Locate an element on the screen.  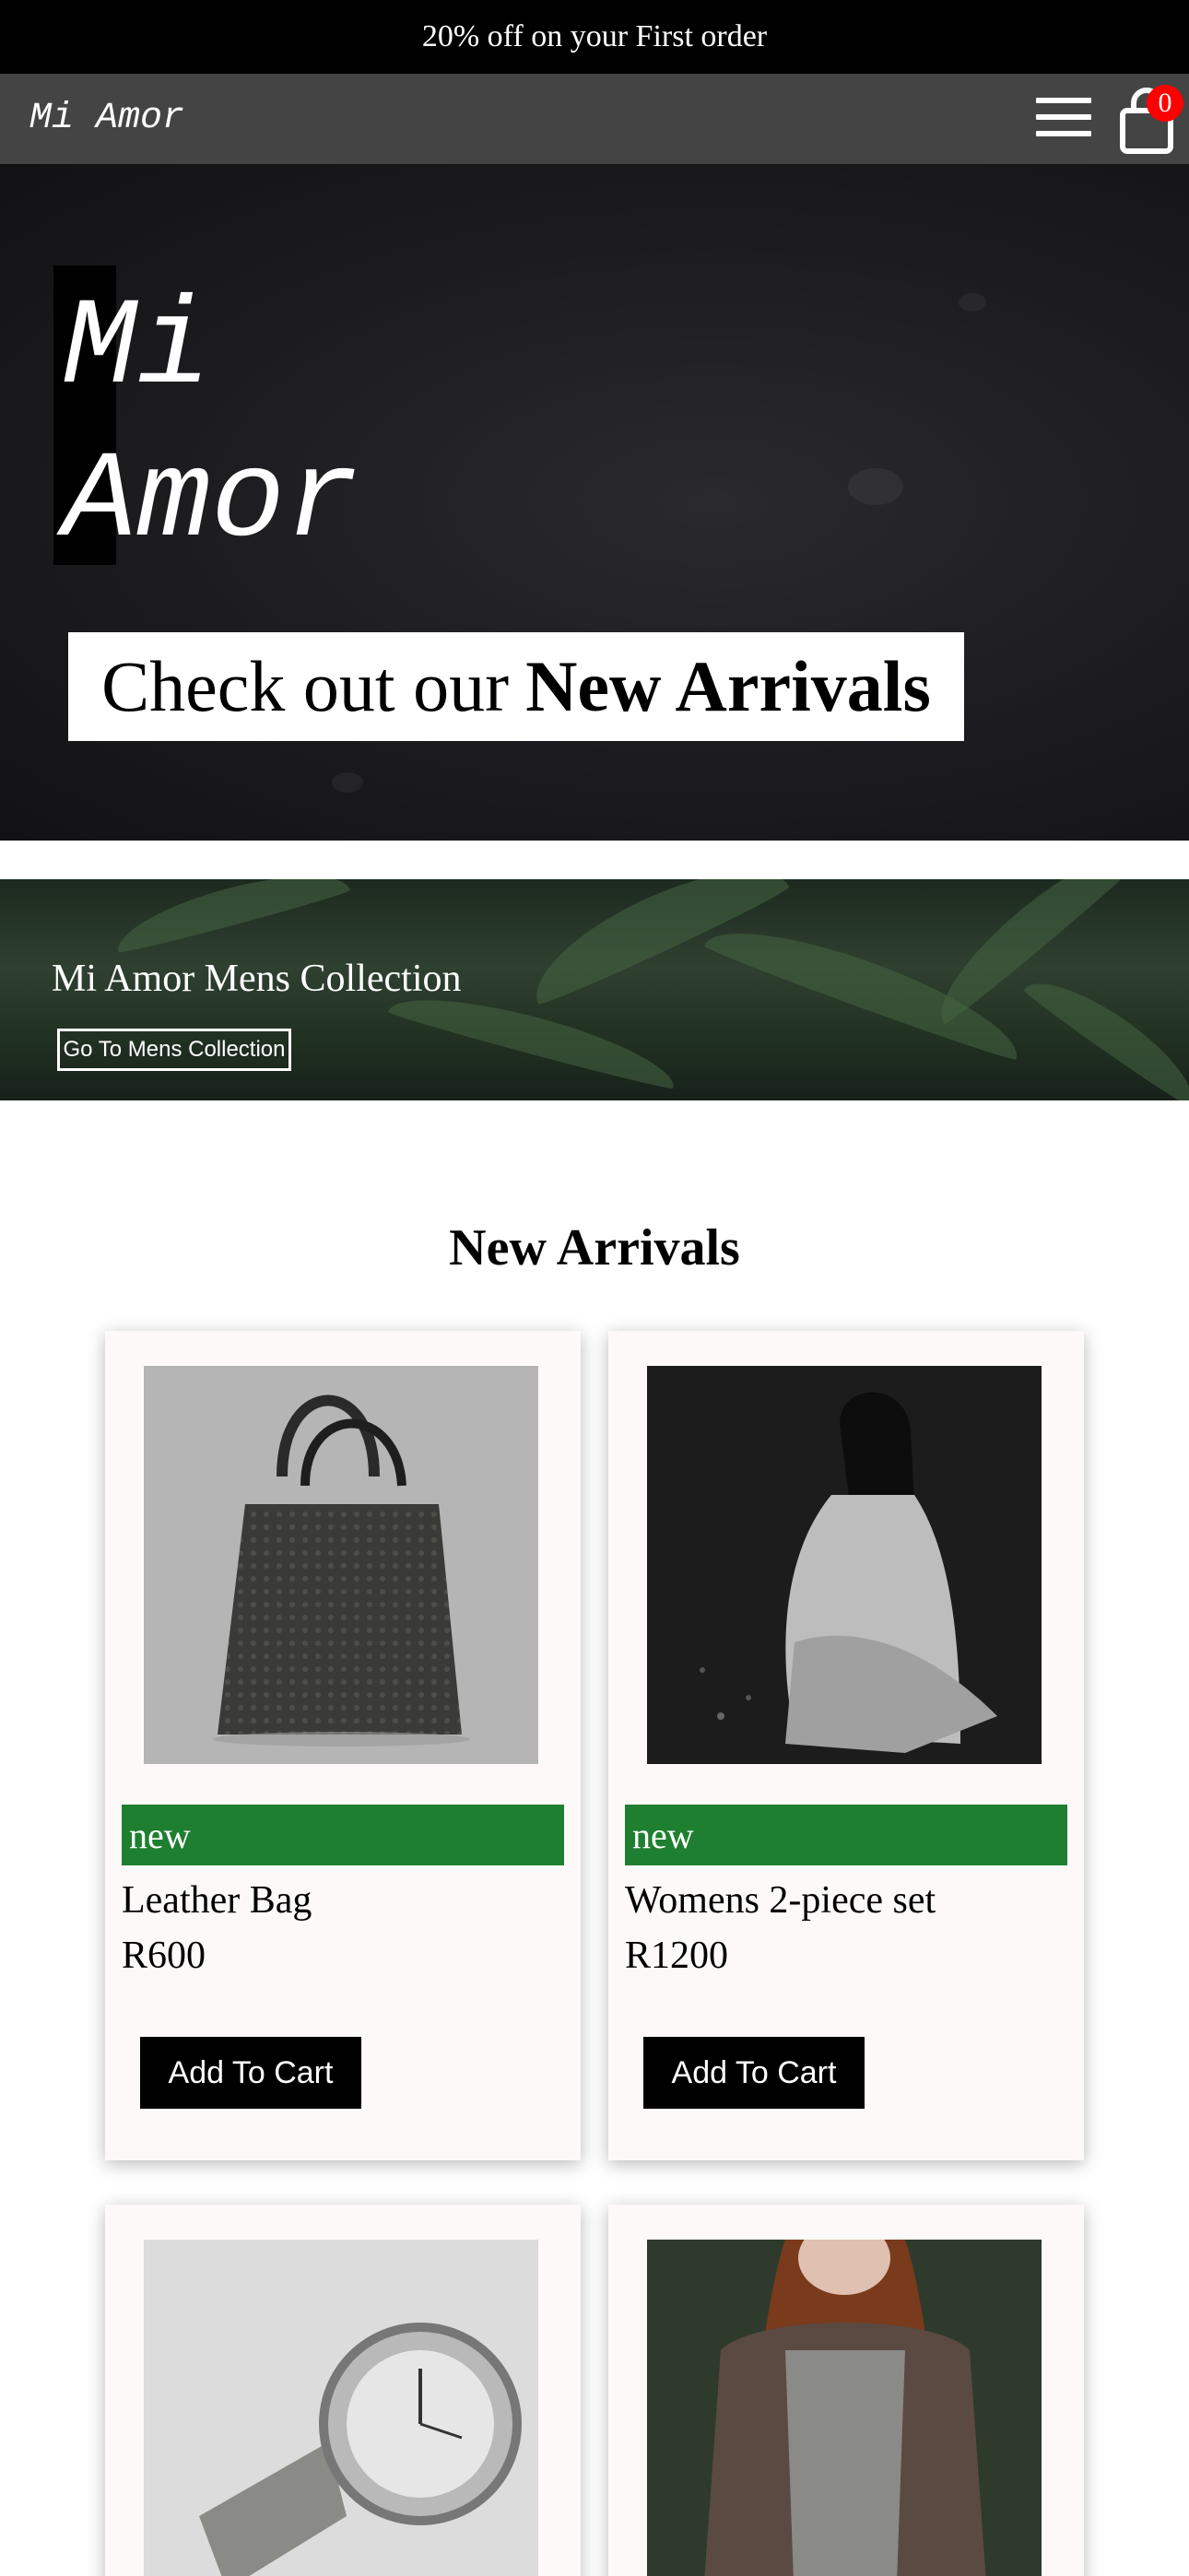
womens-set-image is located at coordinates (844, 1565).